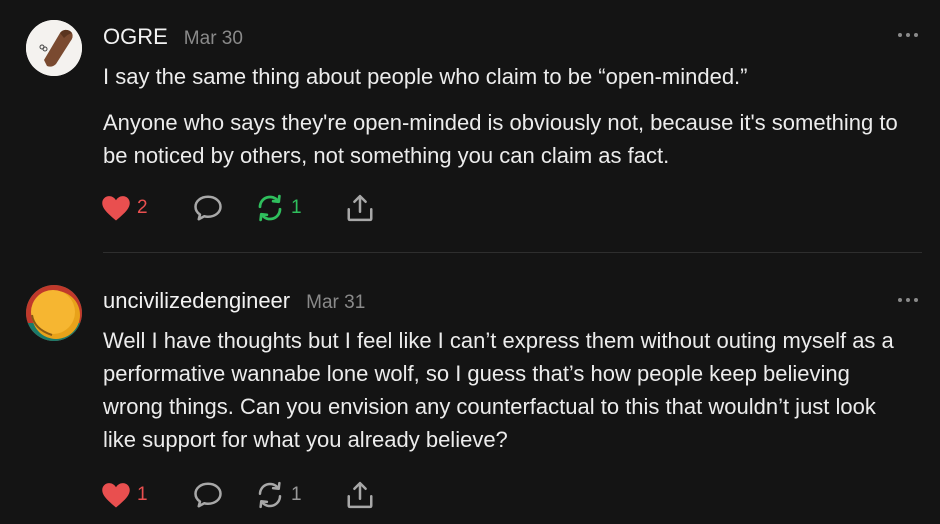  I want to click on post-header: uncivilizedengineer Mar 31, so click(234, 301).